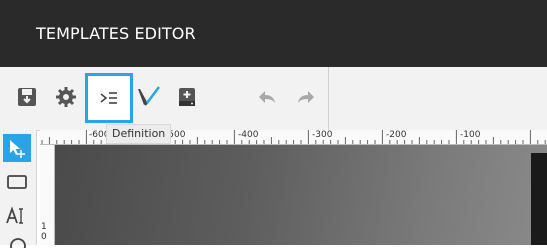 This screenshot has height=248, width=547. What do you see at coordinates (396, 135) in the screenshot?
I see `ruler-label: -200` at bounding box center [396, 135].